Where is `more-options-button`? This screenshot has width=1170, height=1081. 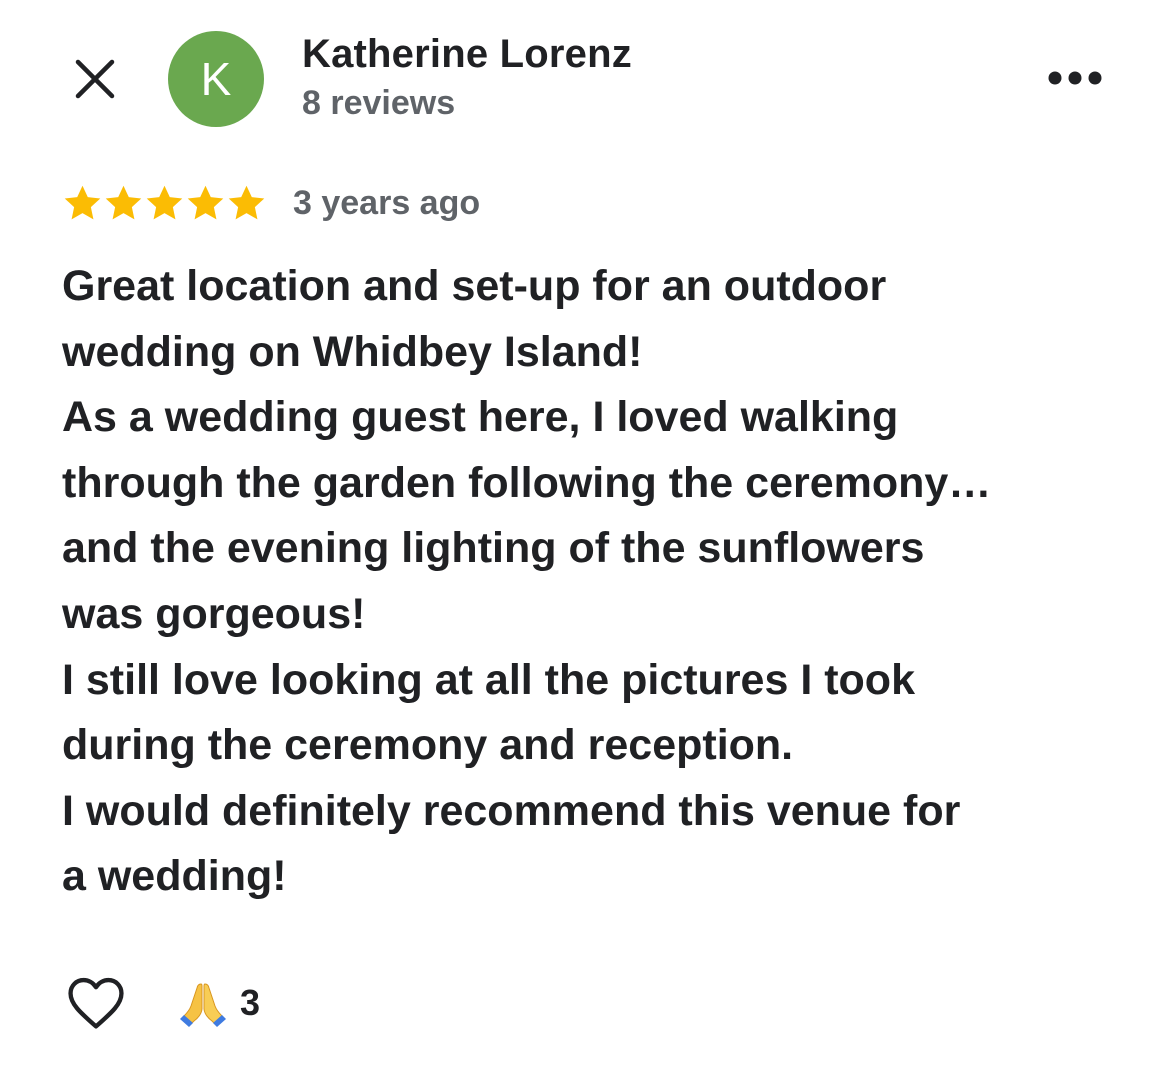
more-options-button is located at coordinates (1075, 78).